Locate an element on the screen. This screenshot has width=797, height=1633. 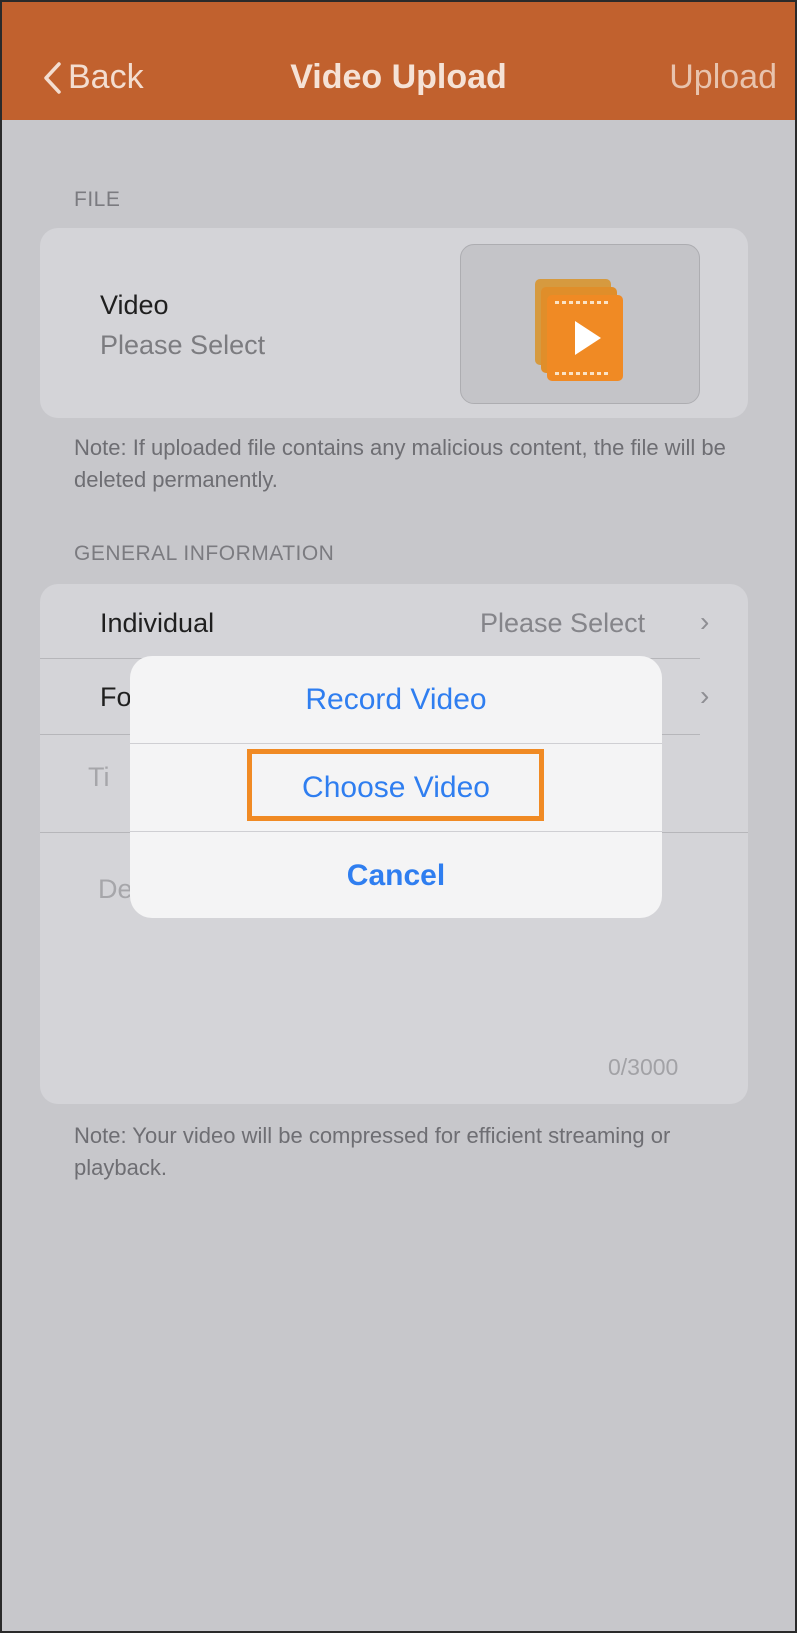
record-video-button: Record Video is located at coordinates (396, 699).